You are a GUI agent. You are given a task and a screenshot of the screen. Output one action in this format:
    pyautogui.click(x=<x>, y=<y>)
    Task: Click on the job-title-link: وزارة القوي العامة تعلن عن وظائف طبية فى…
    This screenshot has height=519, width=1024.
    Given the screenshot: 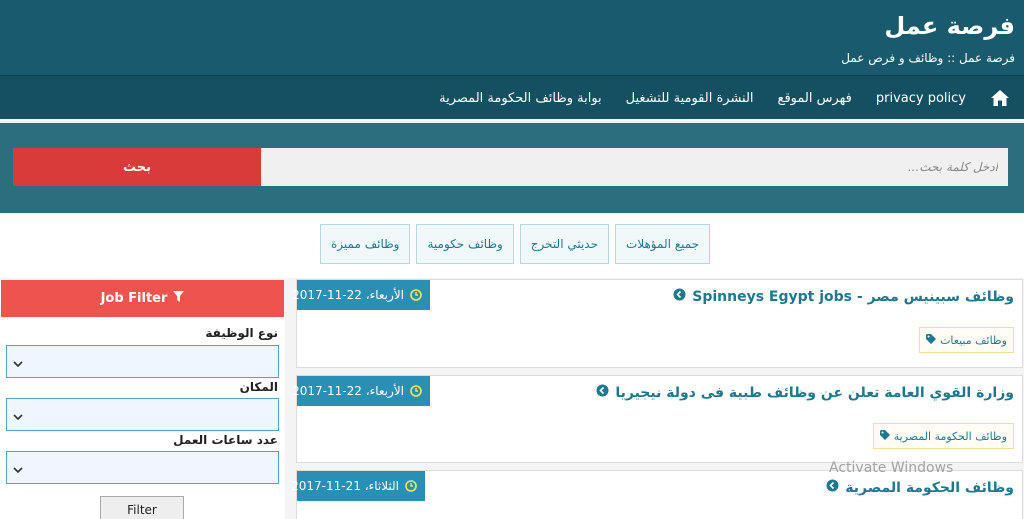 What is the action you would take?
    pyautogui.click(x=805, y=392)
    